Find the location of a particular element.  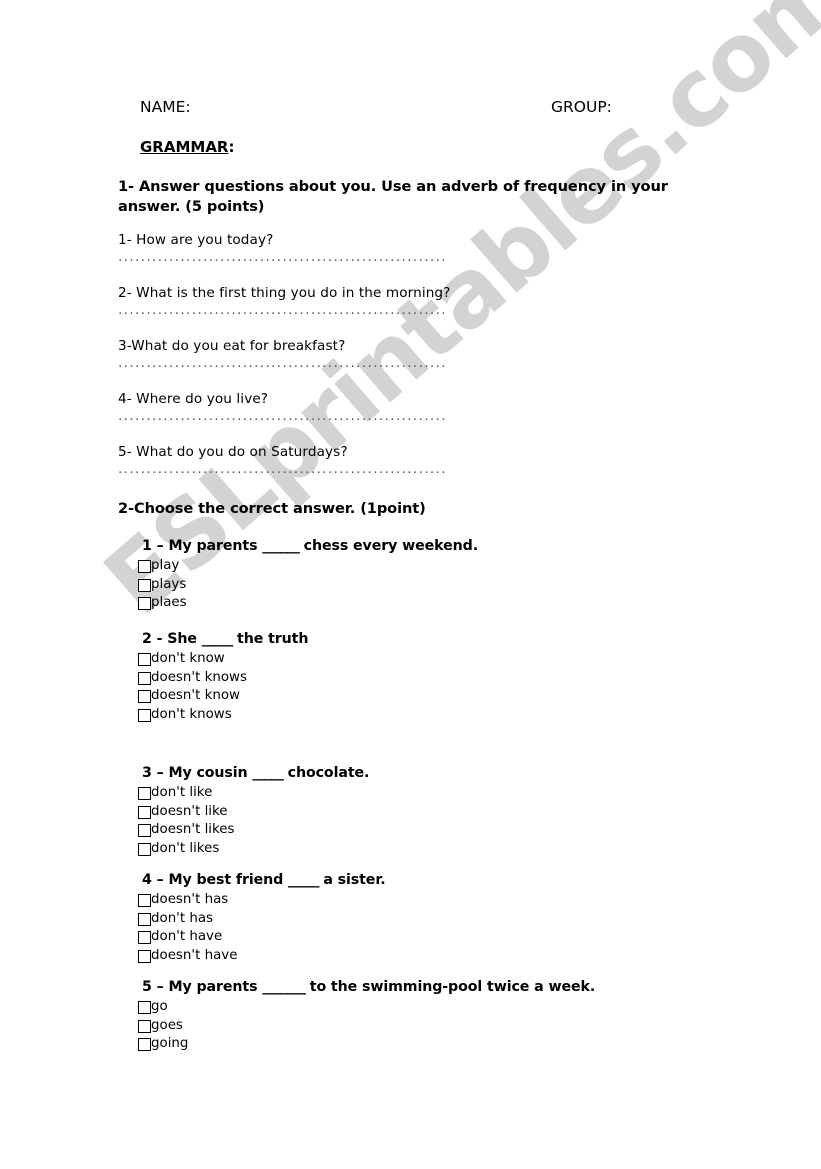

open-question-text: 3-What do you eat for breakfast? is located at coordinates (232, 346).